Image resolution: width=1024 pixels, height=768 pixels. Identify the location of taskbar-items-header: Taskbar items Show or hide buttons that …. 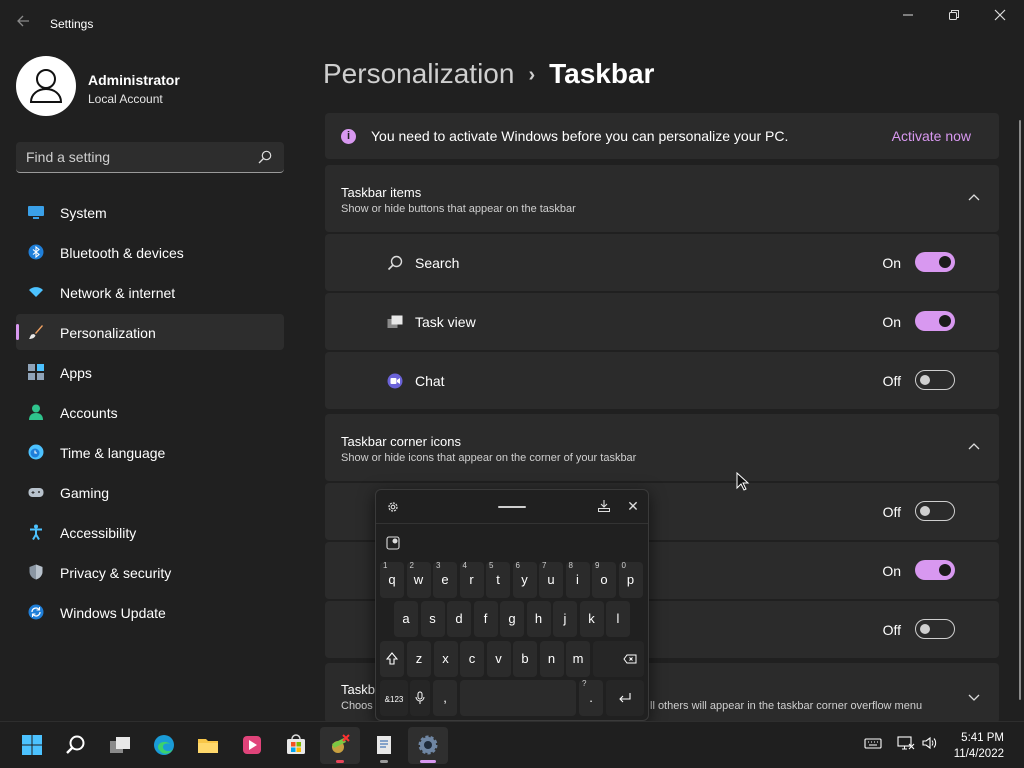
(662, 198).